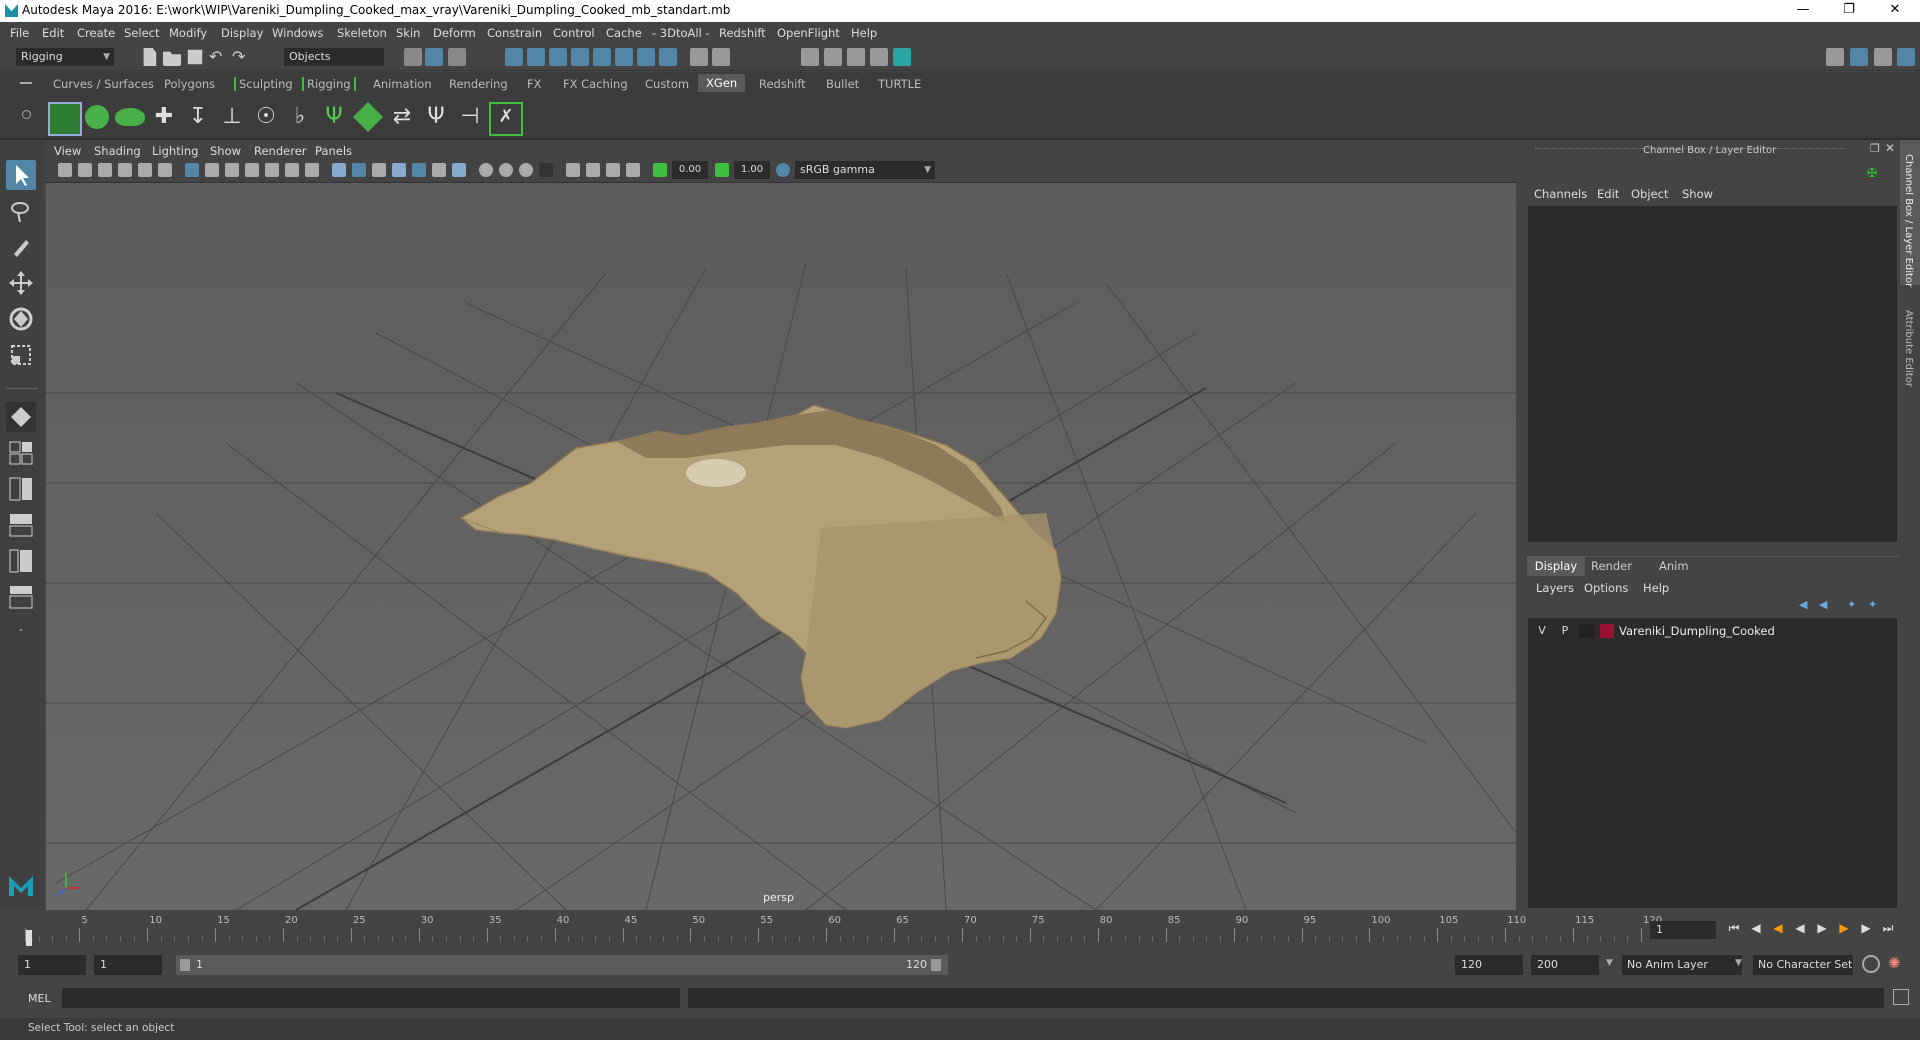 The height and width of the screenshot is (1040, 1920). Describe the element at coordinates (145, 170) in the screenshot. I see `two-d-pan-icon` at that location.